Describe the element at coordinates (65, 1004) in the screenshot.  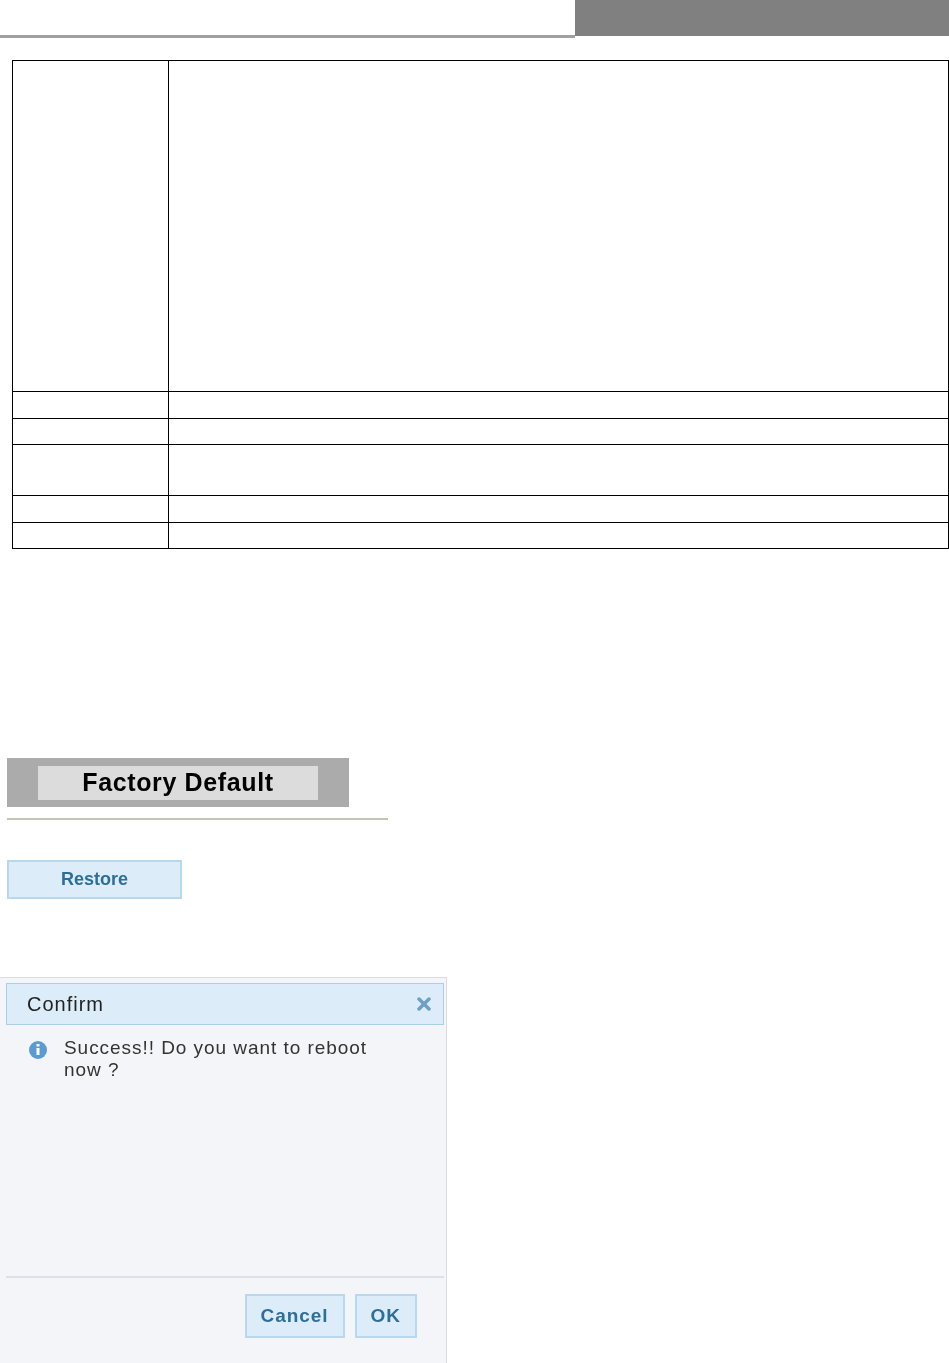
I see `dialog-title: Confirm` at that location.